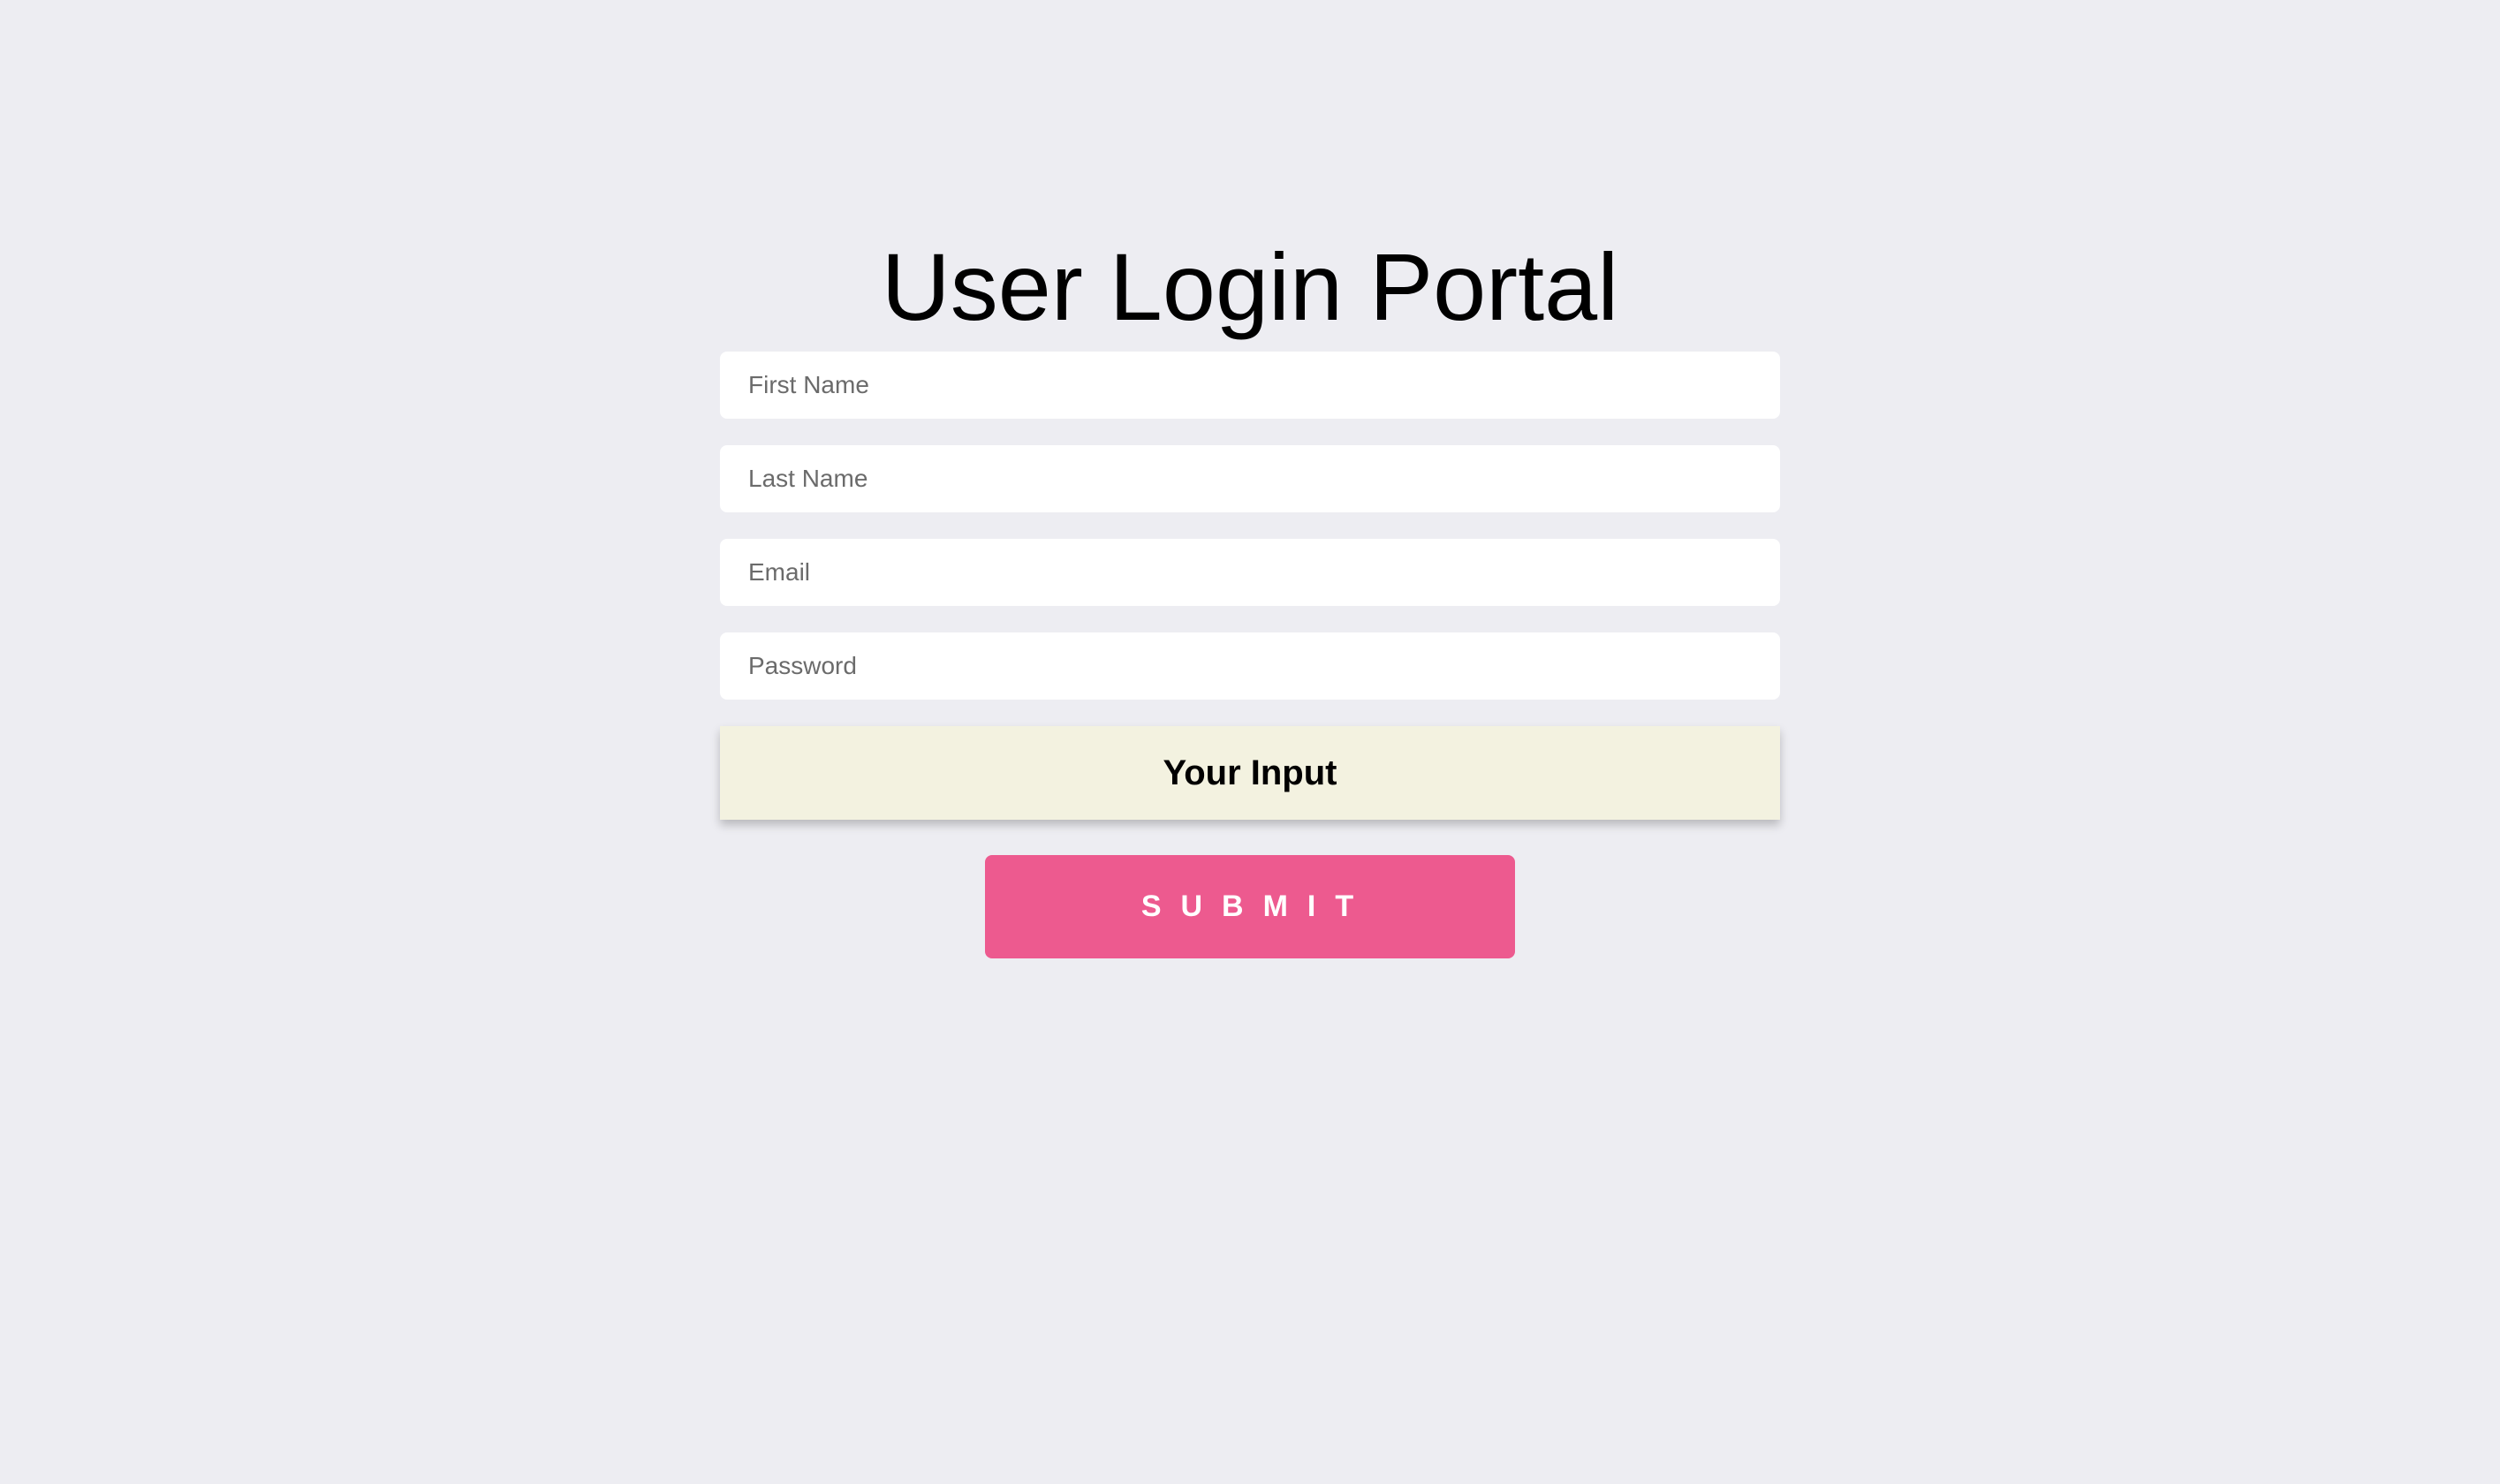 The image size is (2500, 1484). What do you see at coordinates (1250, 385) in the screenshot?
I see `first-name-field` at bounding box center [1250, 385].